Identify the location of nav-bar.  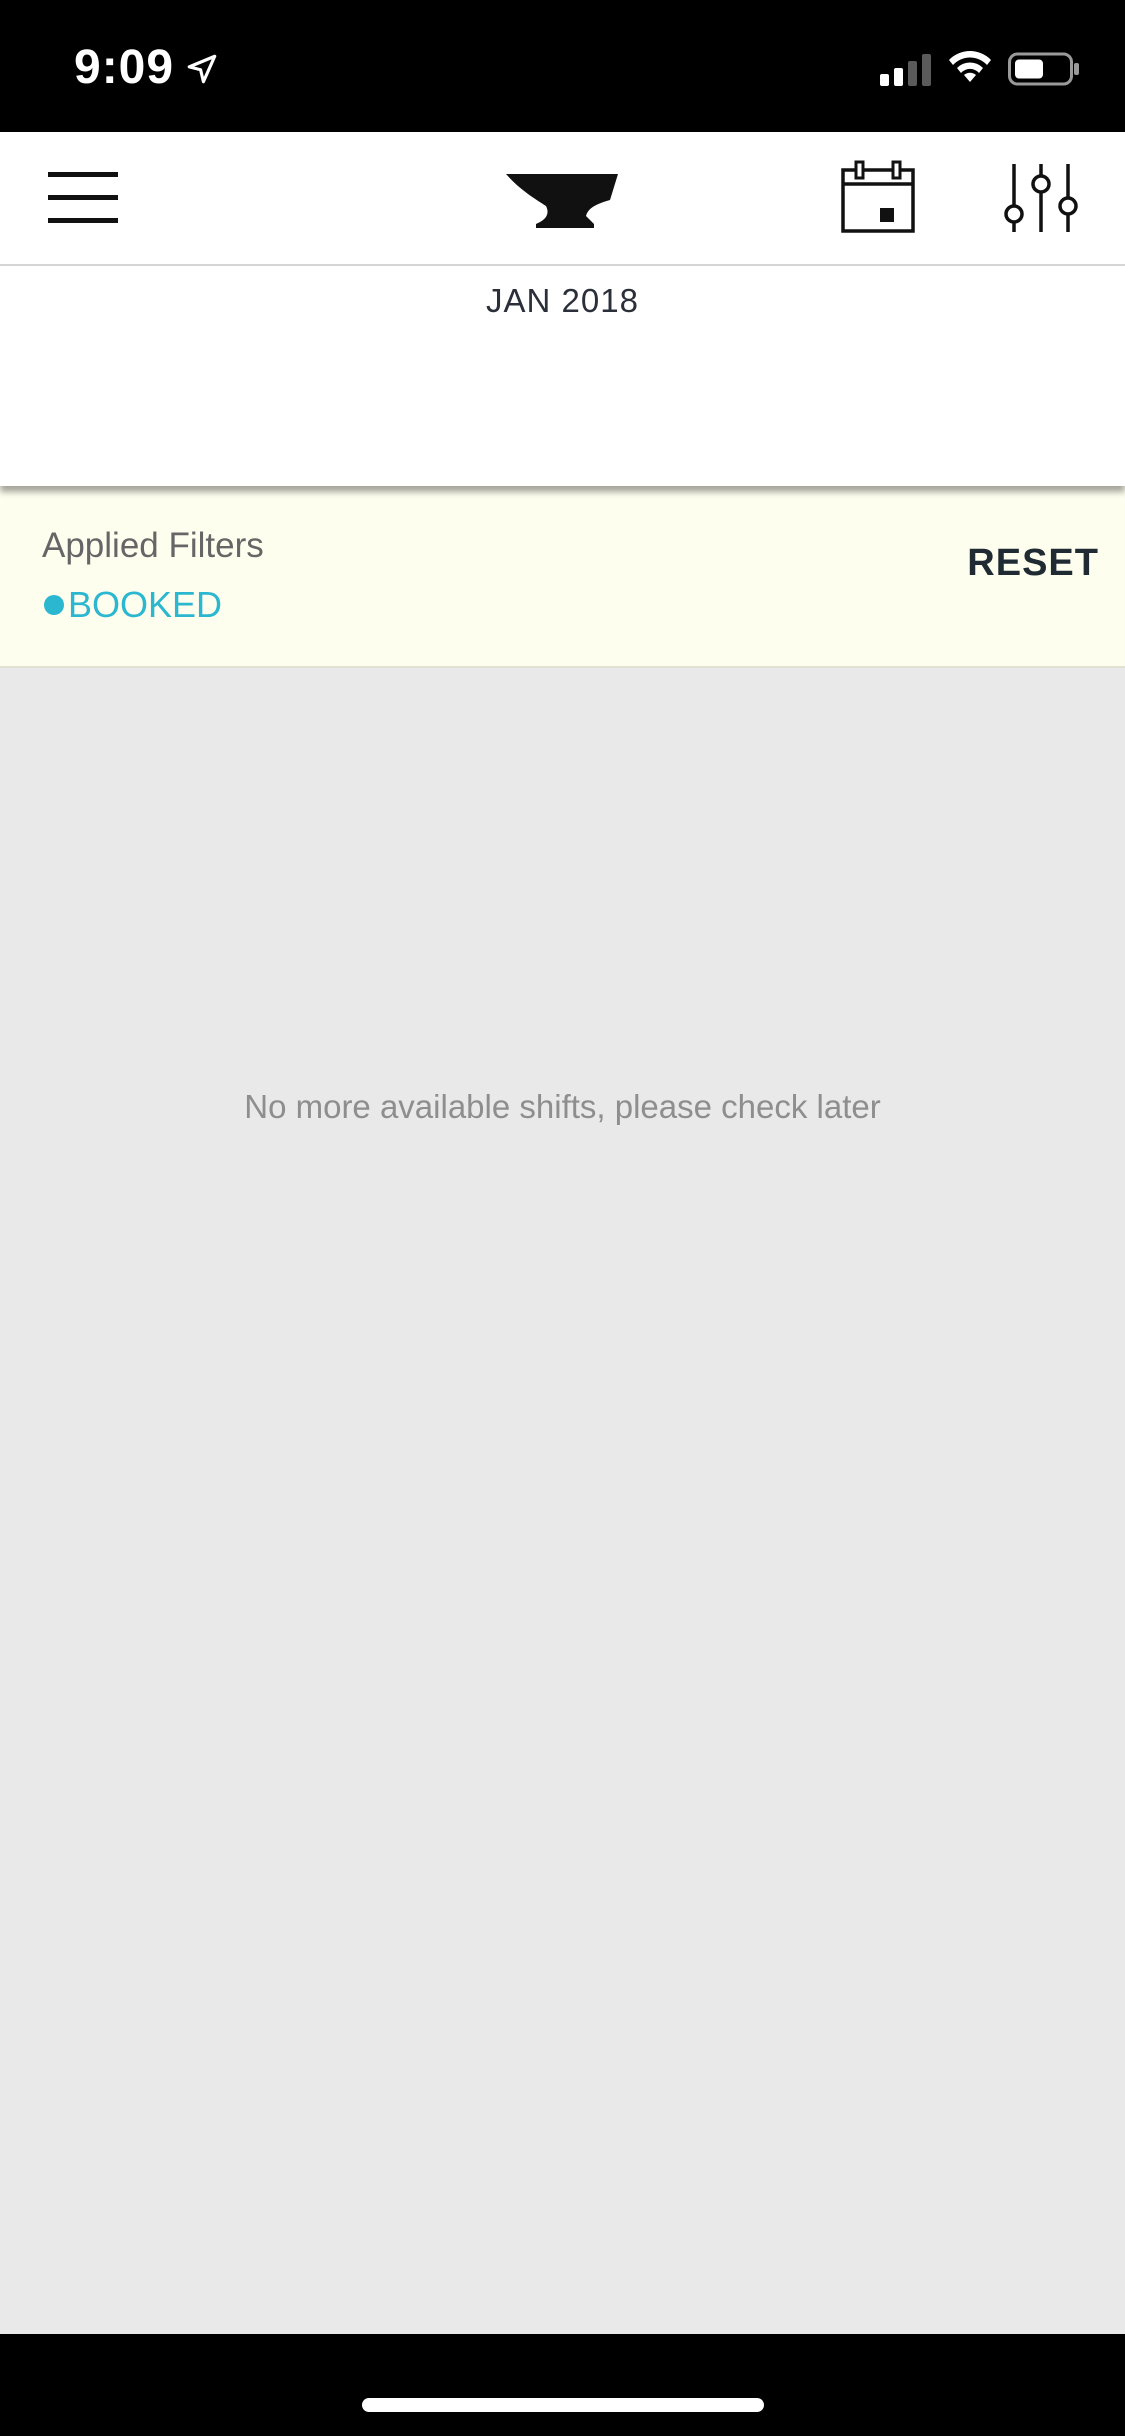
(562, 199).